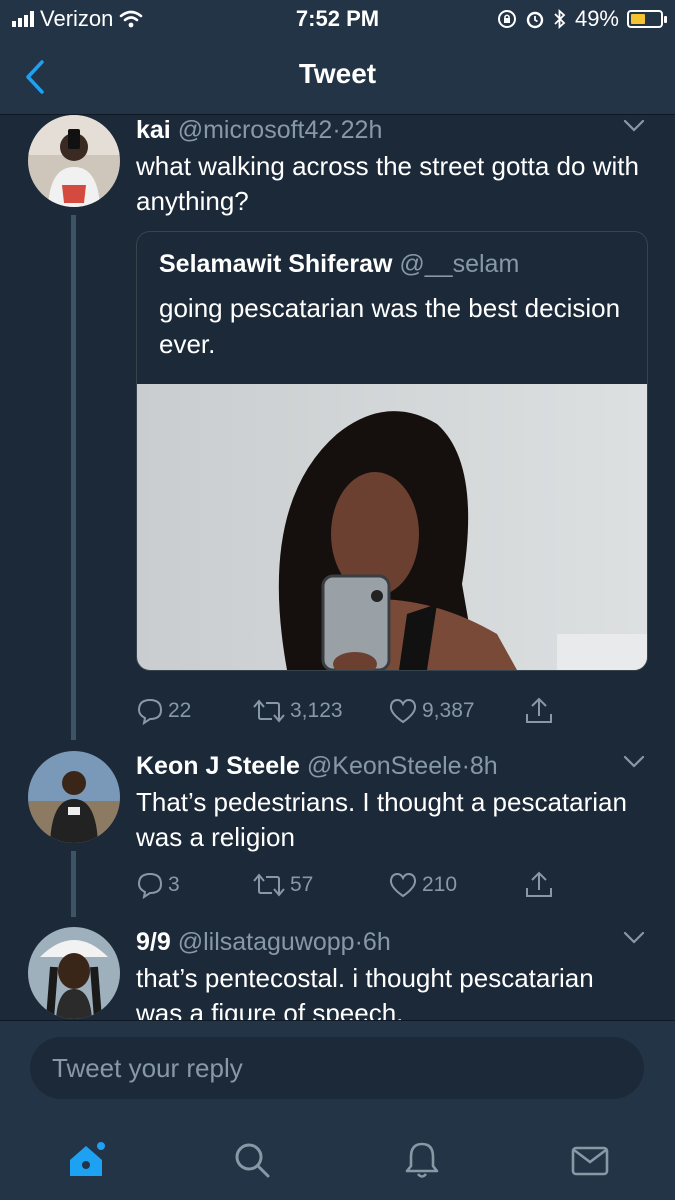  Describe the element at coordinates (376, 942) in the screenshot. I see `timestamp: 6h` at that location.